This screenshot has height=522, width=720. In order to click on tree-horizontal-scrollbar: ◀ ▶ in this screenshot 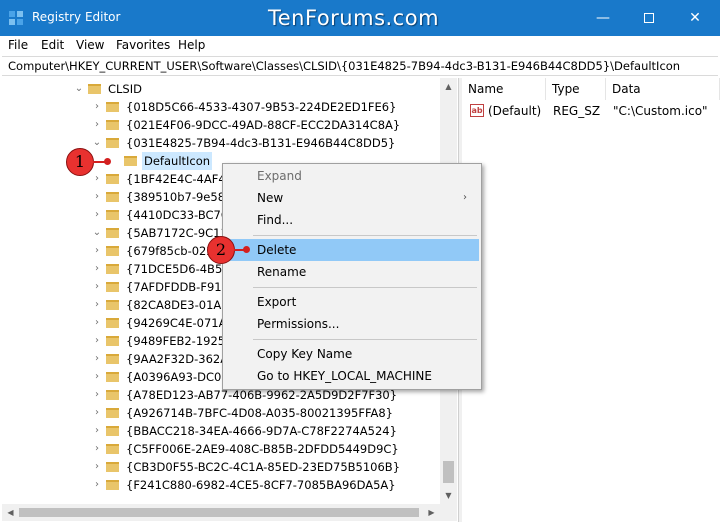, I will do `click(221, 512)`.